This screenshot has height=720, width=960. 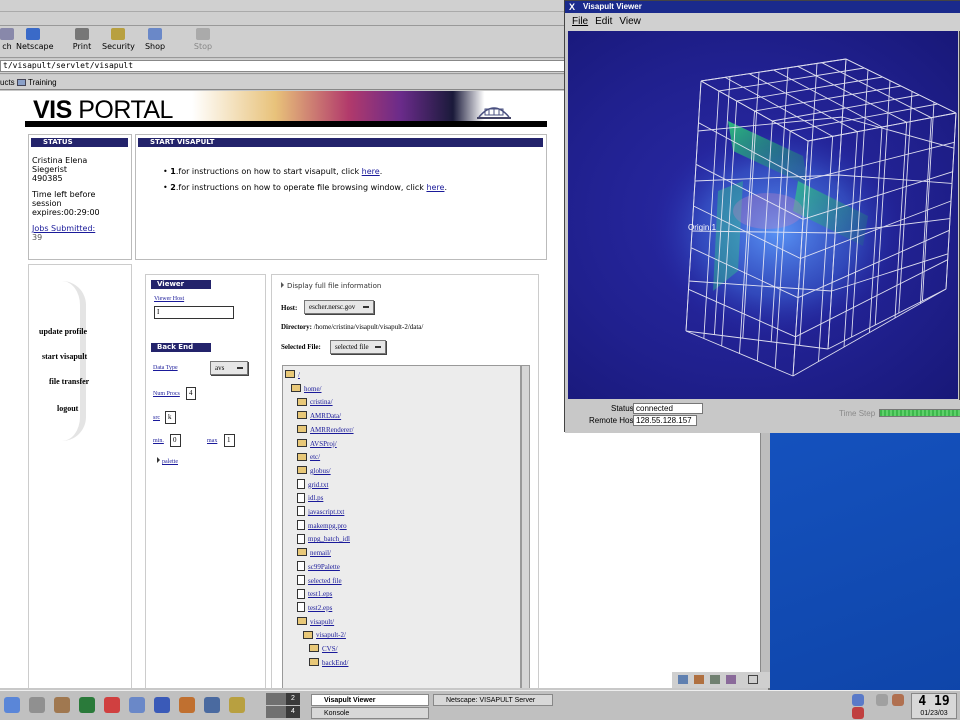 I want to click on tree-item: AMRRenderer/, so click(x=325, y=430).